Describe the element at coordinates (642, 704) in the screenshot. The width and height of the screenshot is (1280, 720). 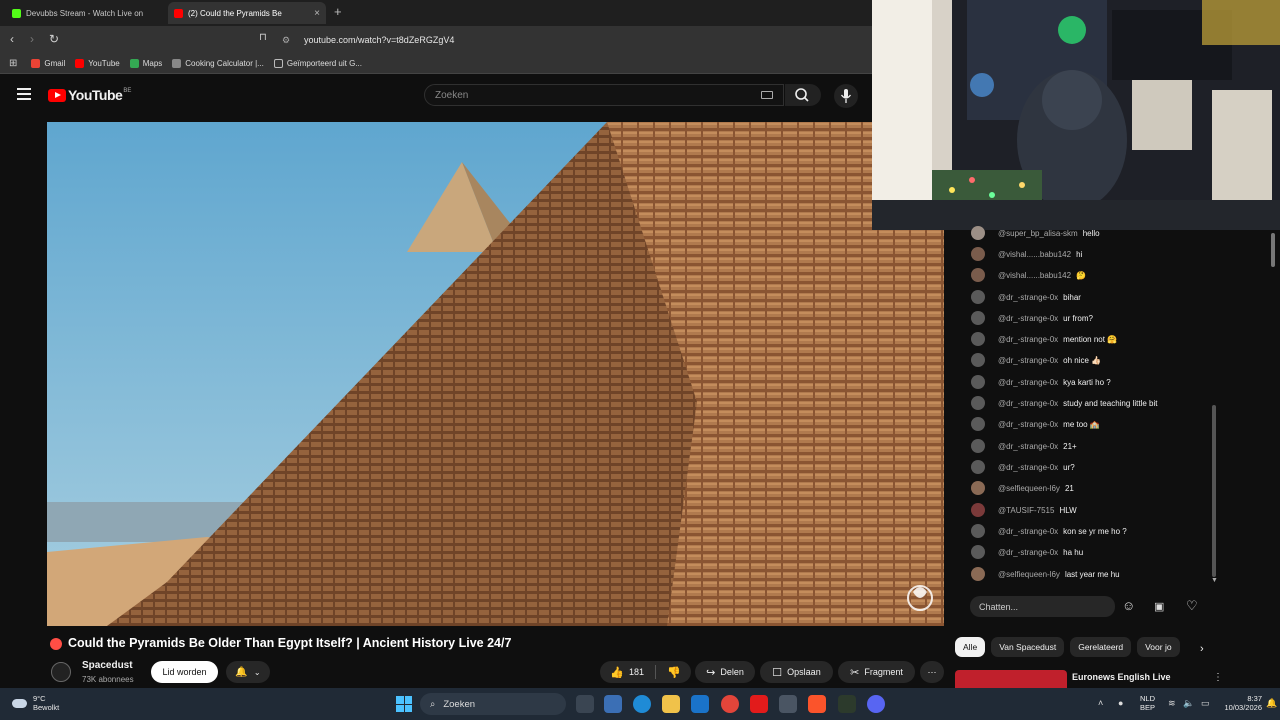
I see `edge-icon` at that location.